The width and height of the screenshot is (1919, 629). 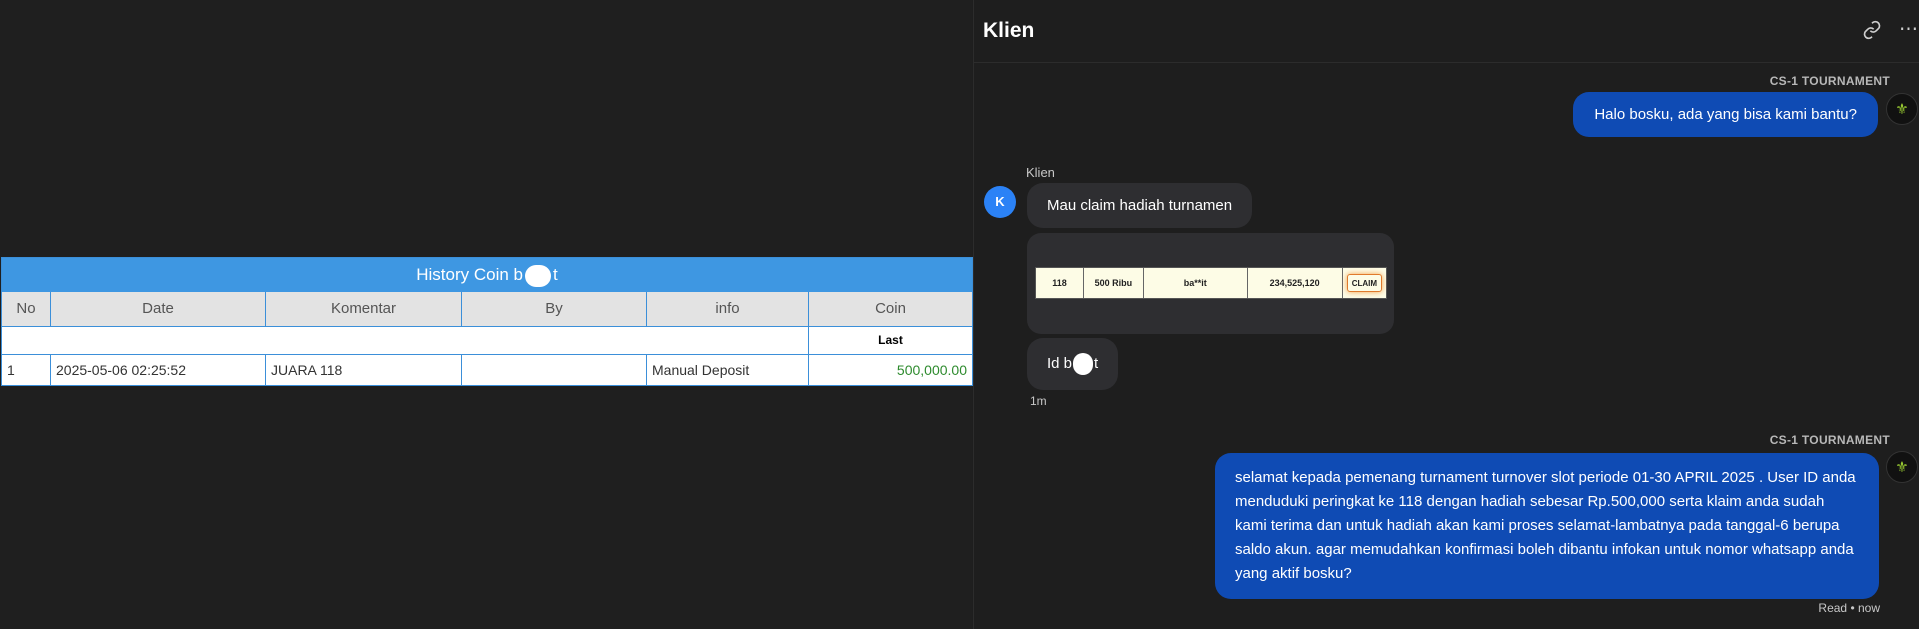 I want to click on table-header: No Date Komentar By info Coin, so click(x=487, y=309).